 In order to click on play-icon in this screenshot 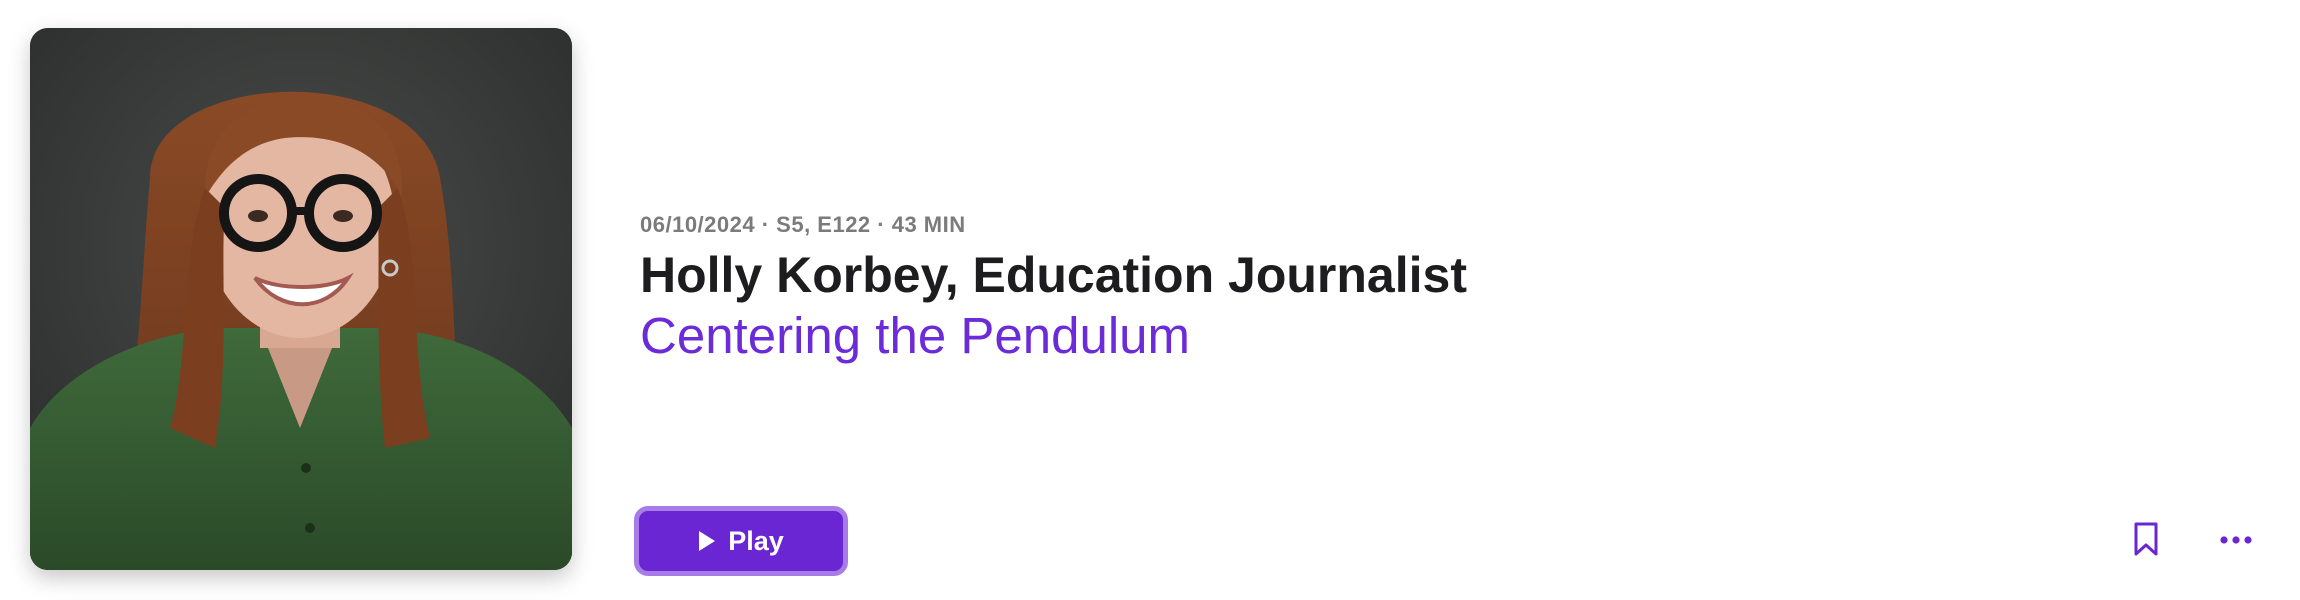, I will do `click(707, 541)`.